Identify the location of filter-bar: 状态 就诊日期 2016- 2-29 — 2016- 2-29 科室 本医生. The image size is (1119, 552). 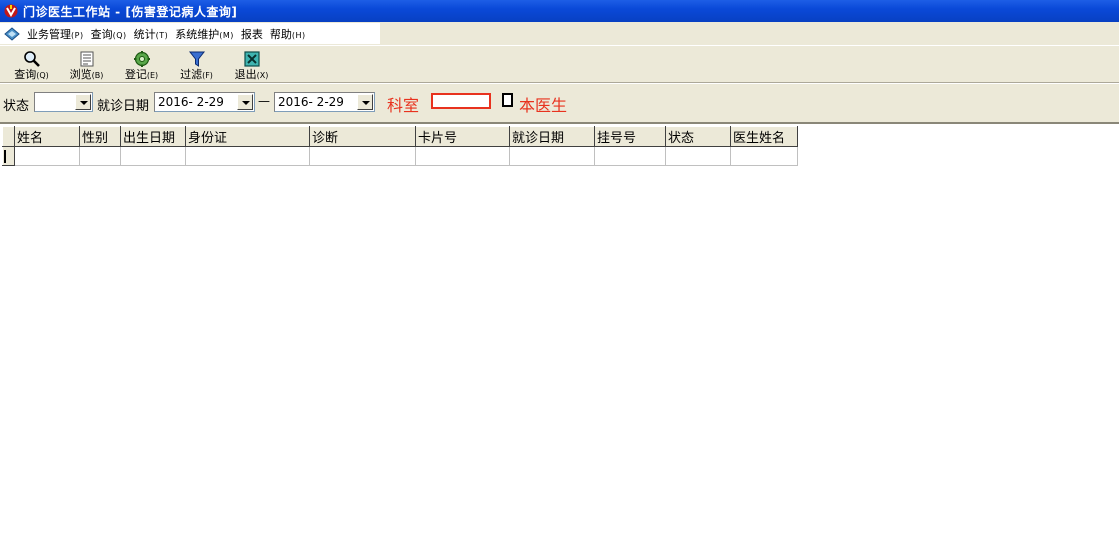
(559, 104).